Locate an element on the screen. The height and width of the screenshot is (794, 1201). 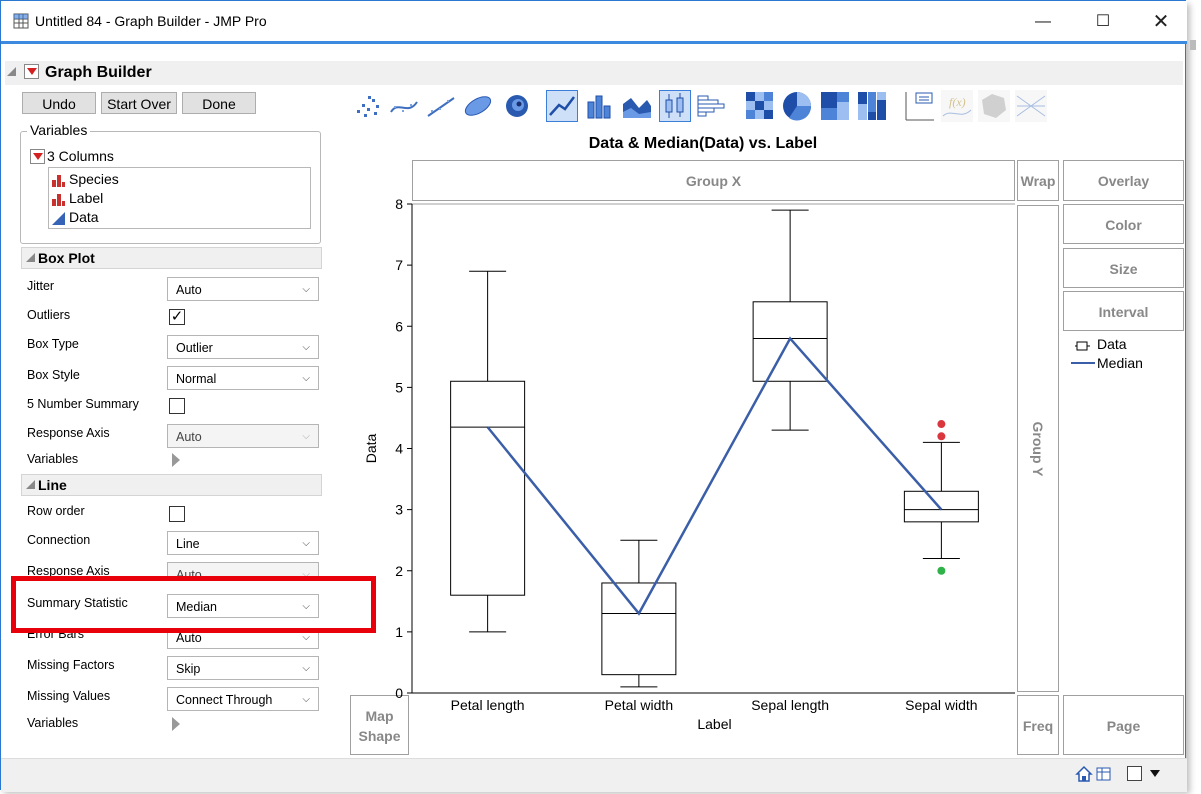
area-element-icon is located at coordinates (637, 106).